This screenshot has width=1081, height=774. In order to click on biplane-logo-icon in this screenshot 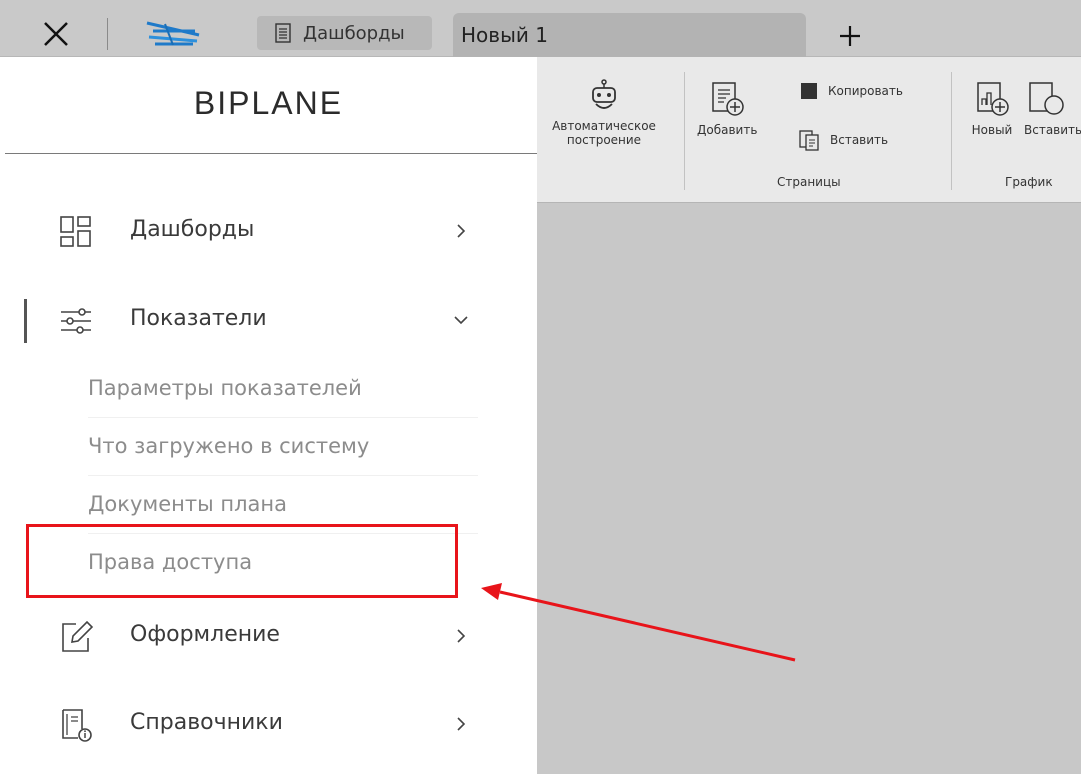, I will do `click(173, 34)`.